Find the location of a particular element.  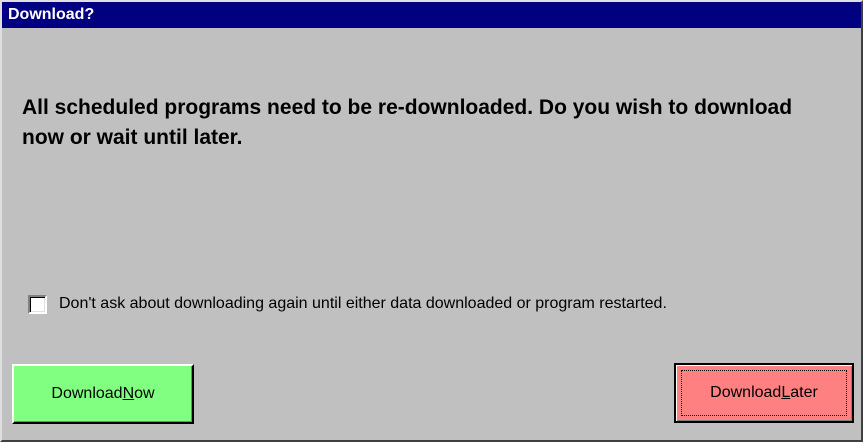

download-later-label-prefix: Download is located at coordinates (746, 392).